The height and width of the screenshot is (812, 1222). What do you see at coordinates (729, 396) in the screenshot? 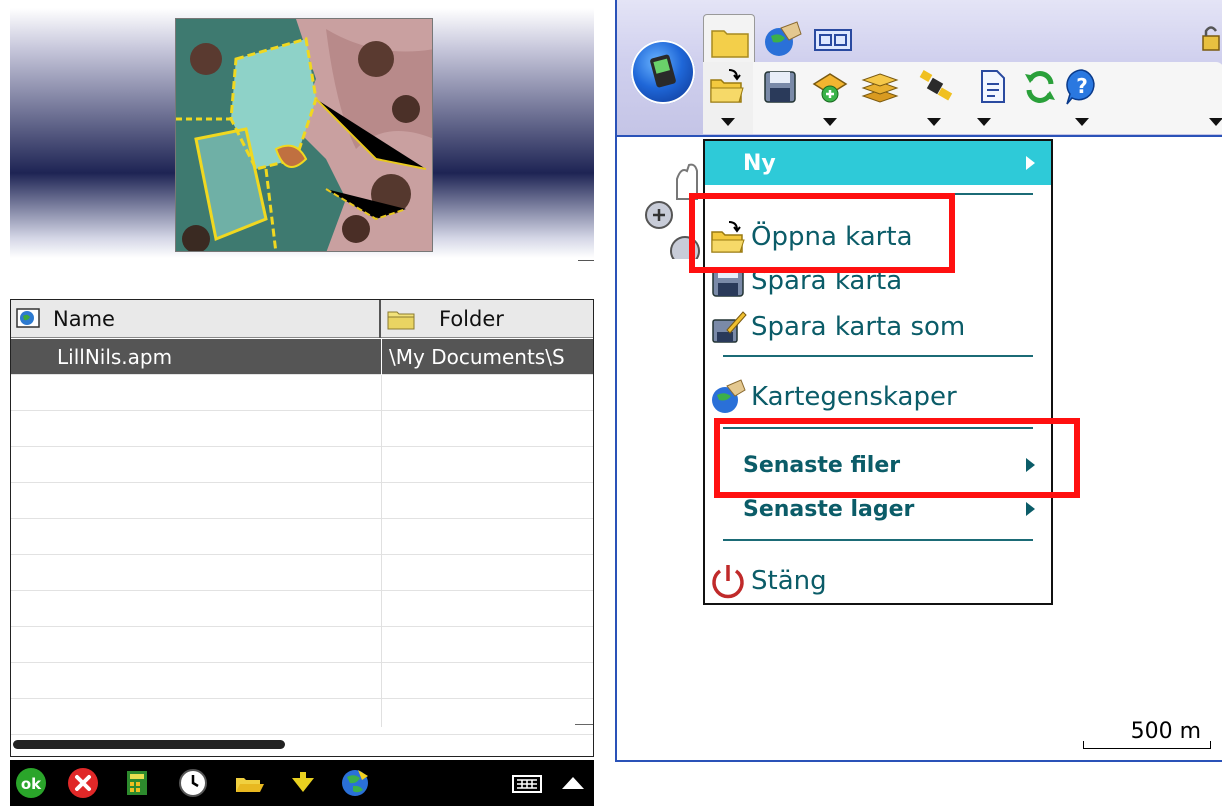
I see `map-properties-icon` at bounding box center [729, 396].